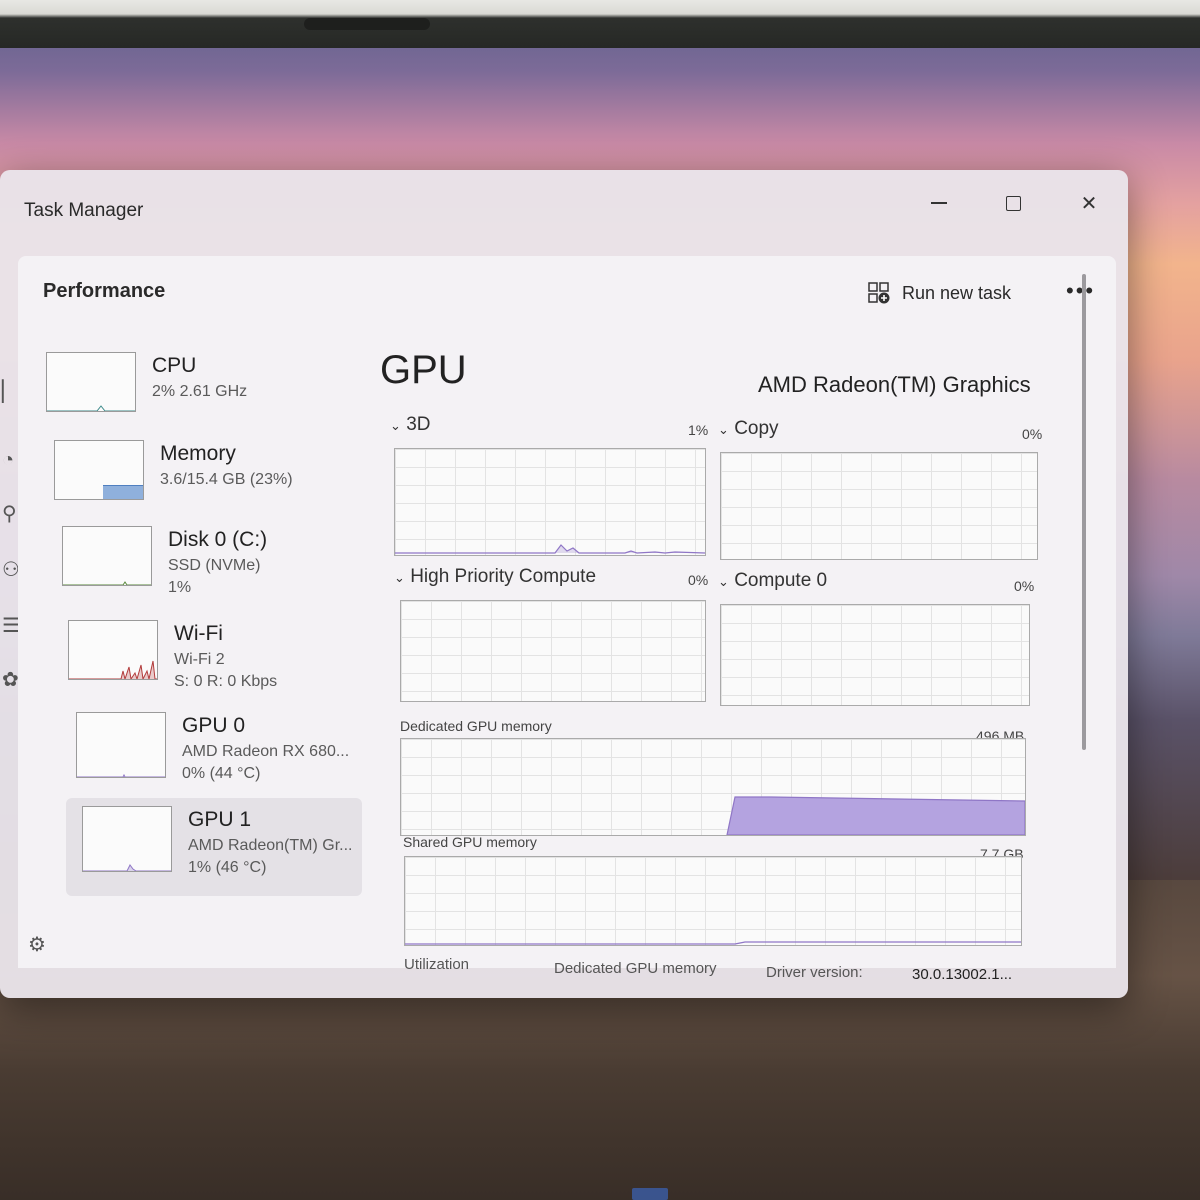 The width and height of the screenshot is (1200, 1200). I want to click on page-header: Performance Run new task •••, so click(567, 288).